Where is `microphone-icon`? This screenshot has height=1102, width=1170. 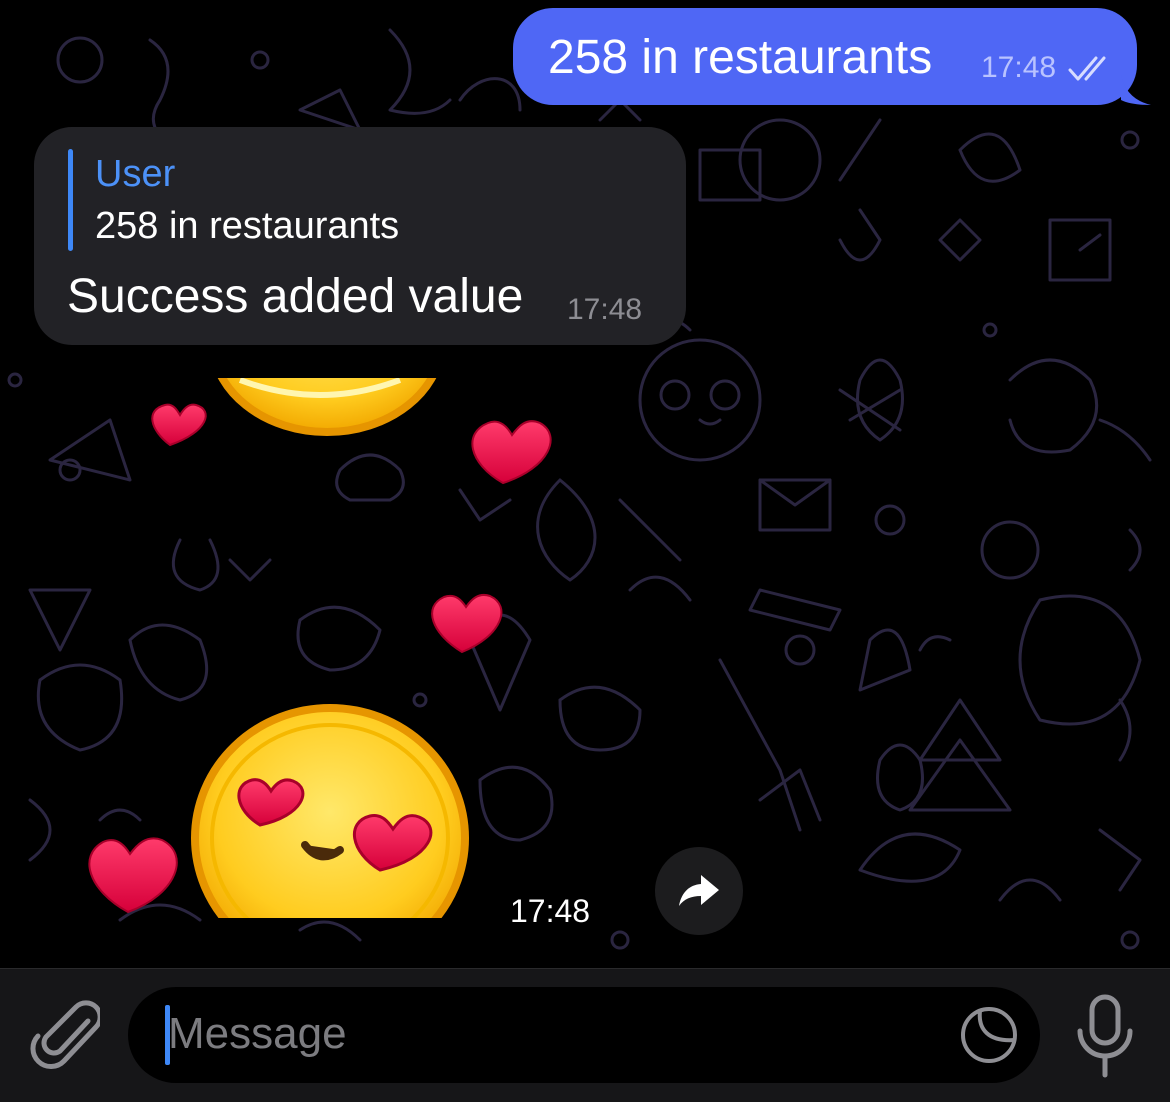 microphone-icon is located at coordinates (1105, 1036).